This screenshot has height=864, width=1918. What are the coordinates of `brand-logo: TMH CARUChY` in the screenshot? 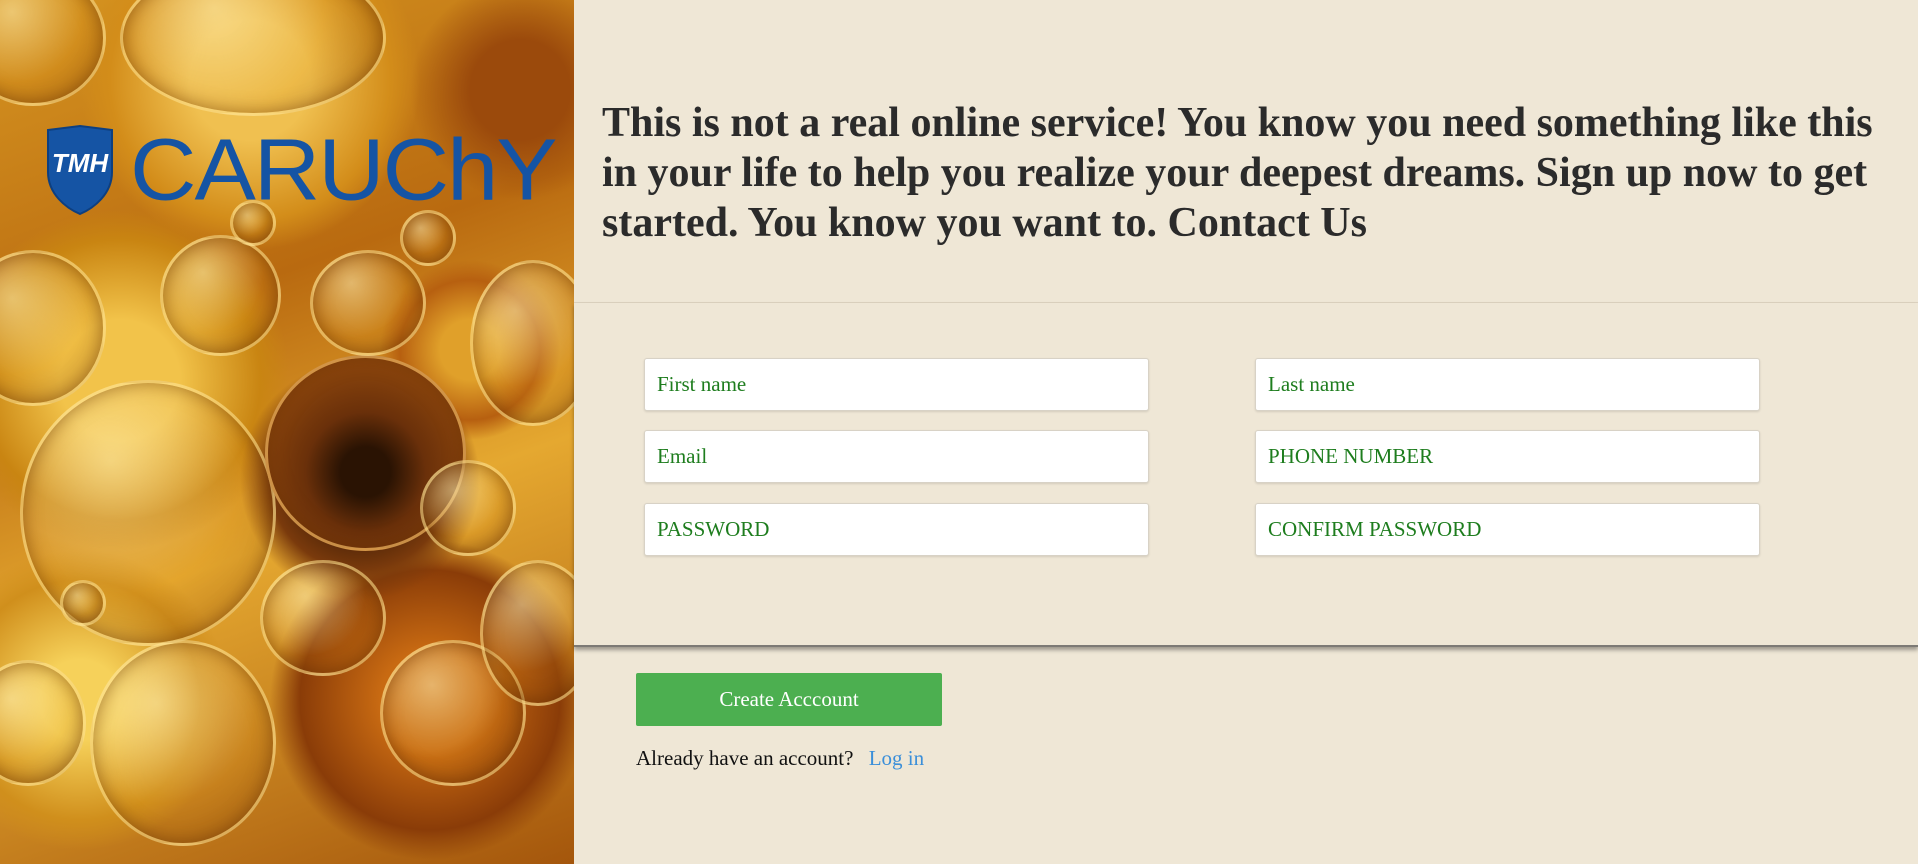 It's located at (301, 170).